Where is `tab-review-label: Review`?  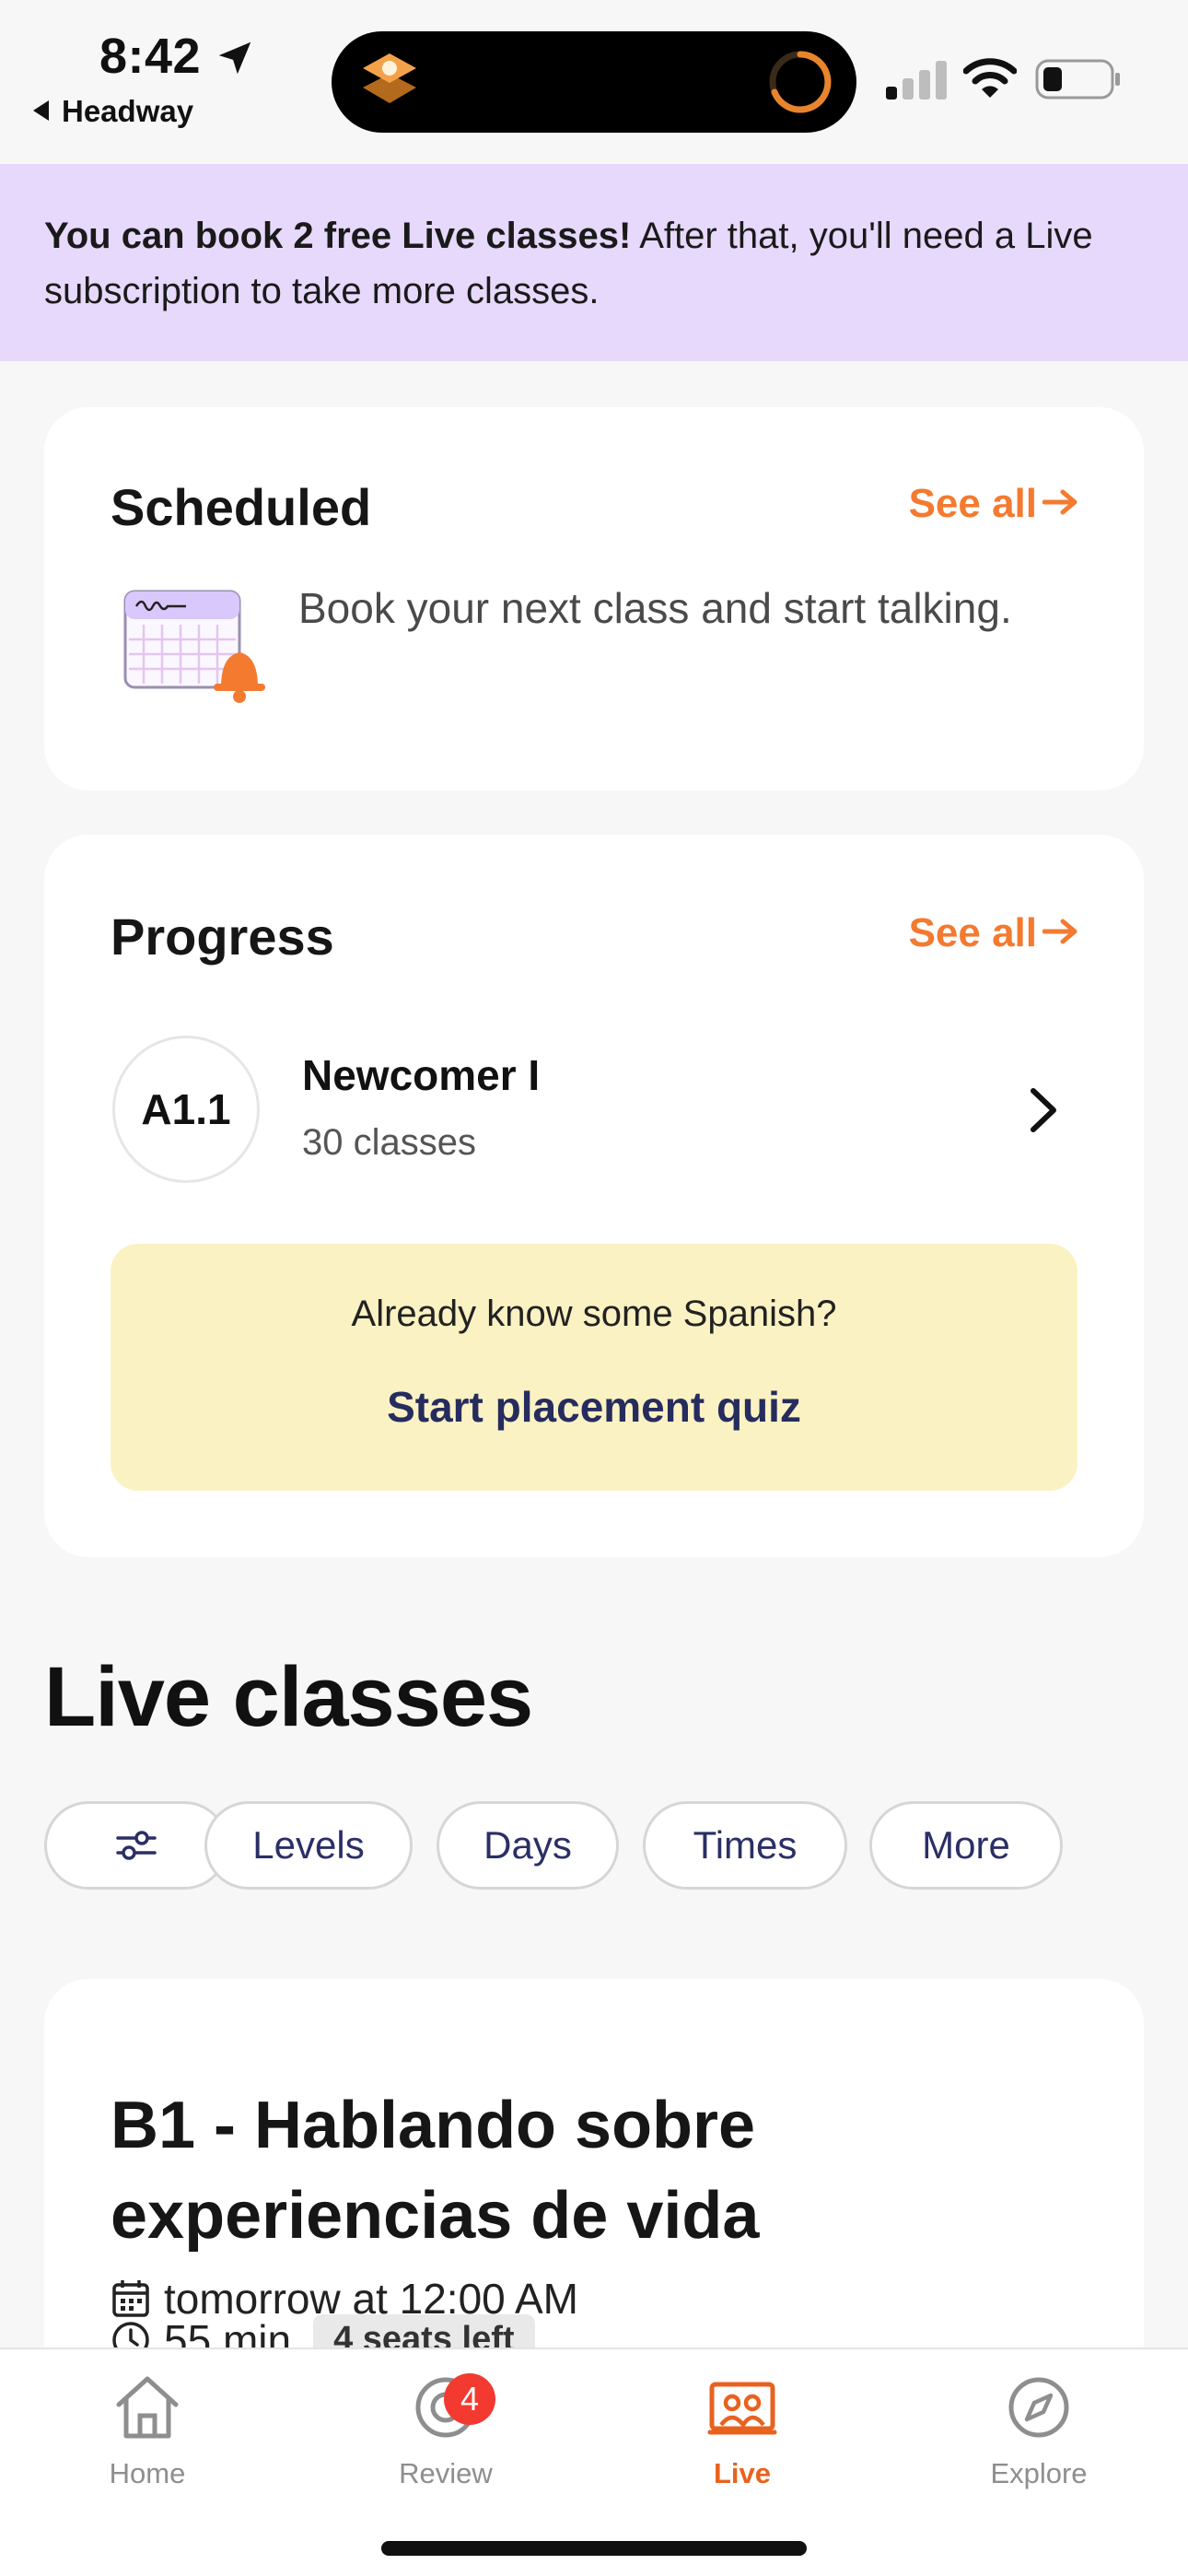
tab-review-label: Review is located at coordinates (446, 2473).